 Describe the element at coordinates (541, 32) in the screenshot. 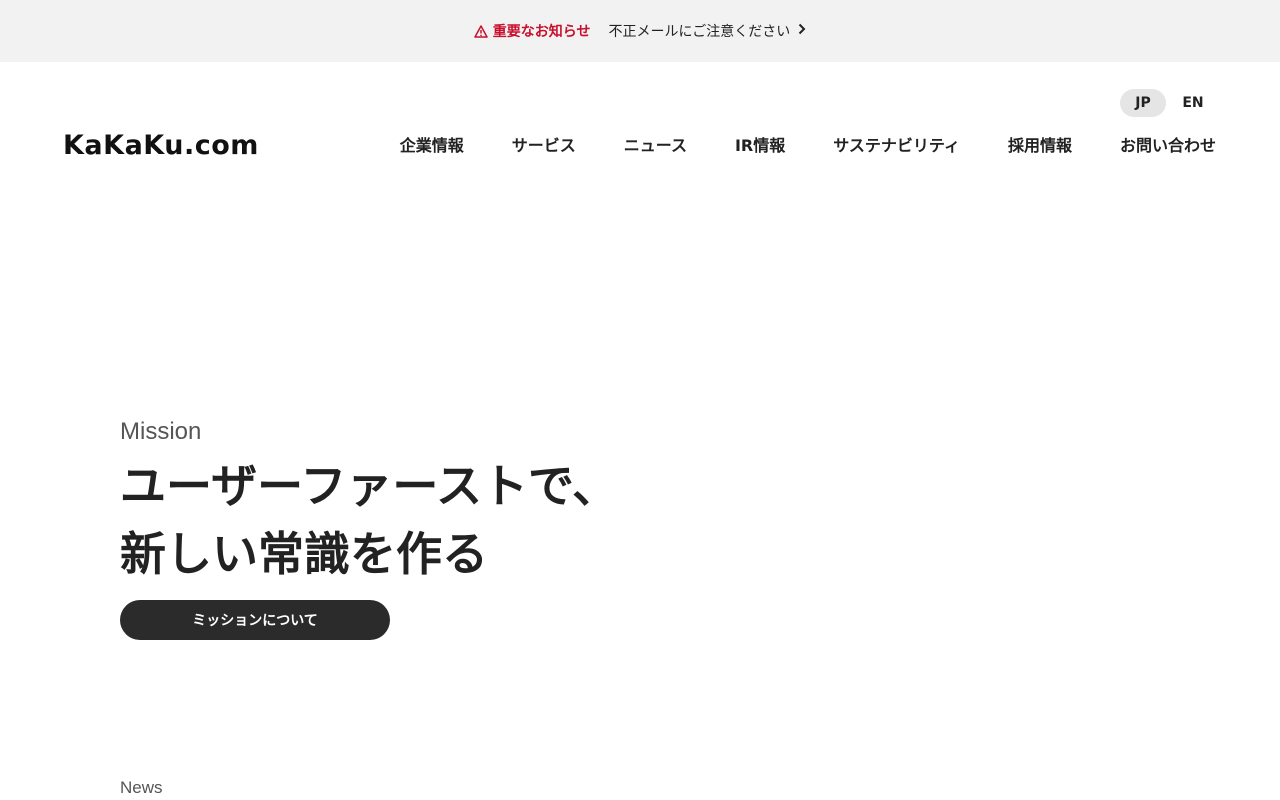

I see `notice-label-text: 重要なお知らせ` at that location.